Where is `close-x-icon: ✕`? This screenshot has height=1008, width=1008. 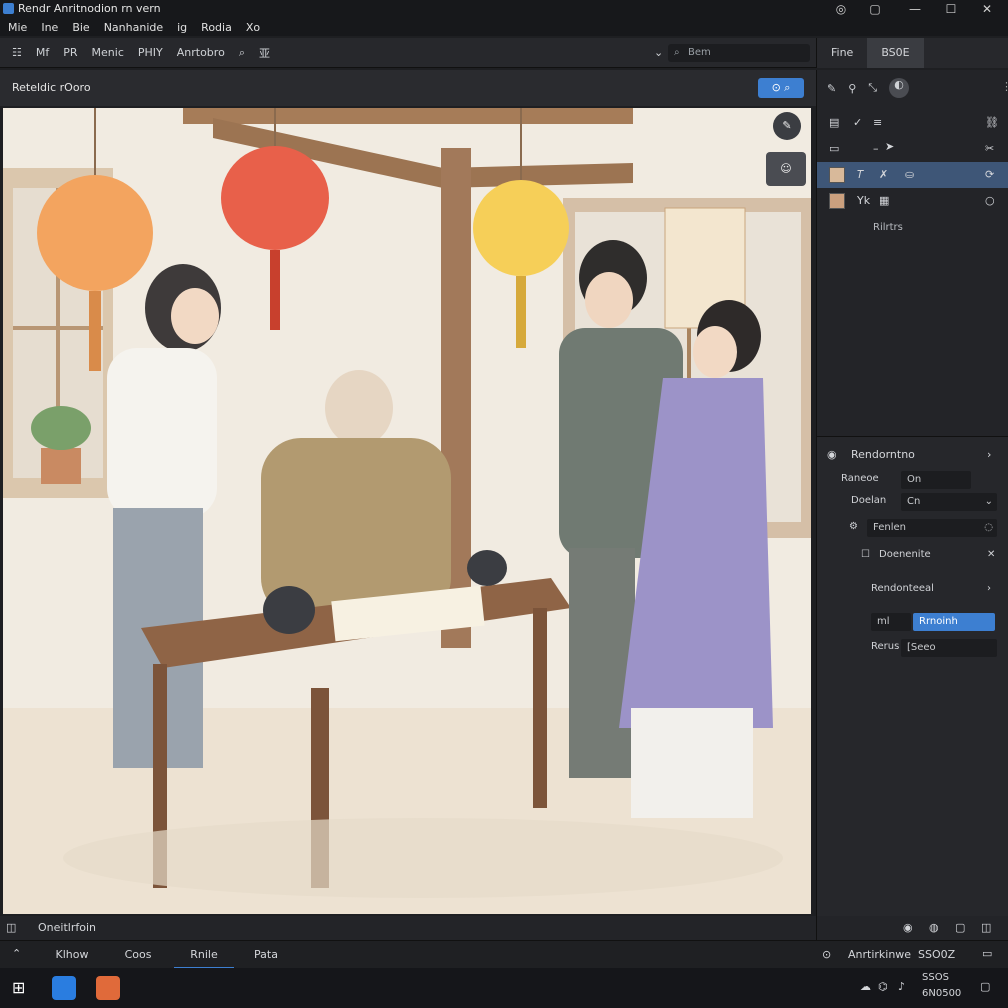 close-x-icon: ✕ is located at coordinates (991, 554).